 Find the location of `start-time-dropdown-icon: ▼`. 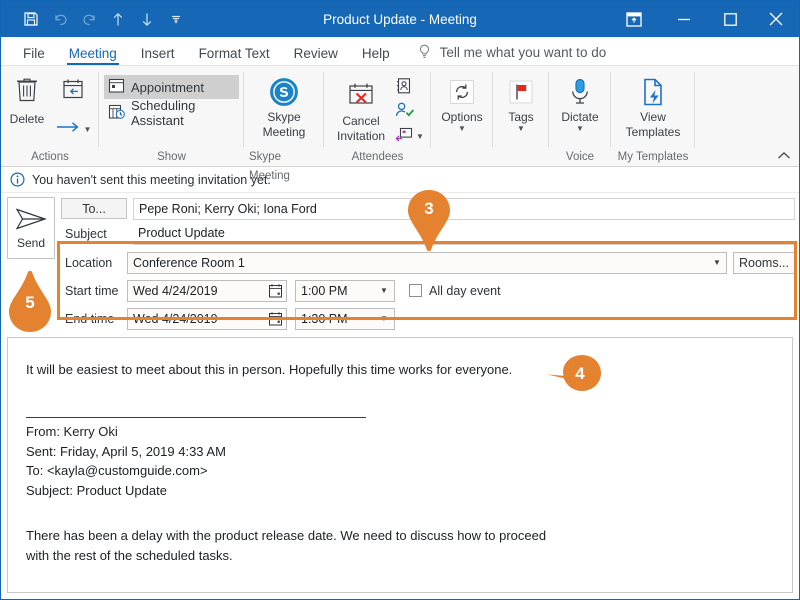

start-time-dropdown-icon: ▼ is located at coordinates (384, 291).